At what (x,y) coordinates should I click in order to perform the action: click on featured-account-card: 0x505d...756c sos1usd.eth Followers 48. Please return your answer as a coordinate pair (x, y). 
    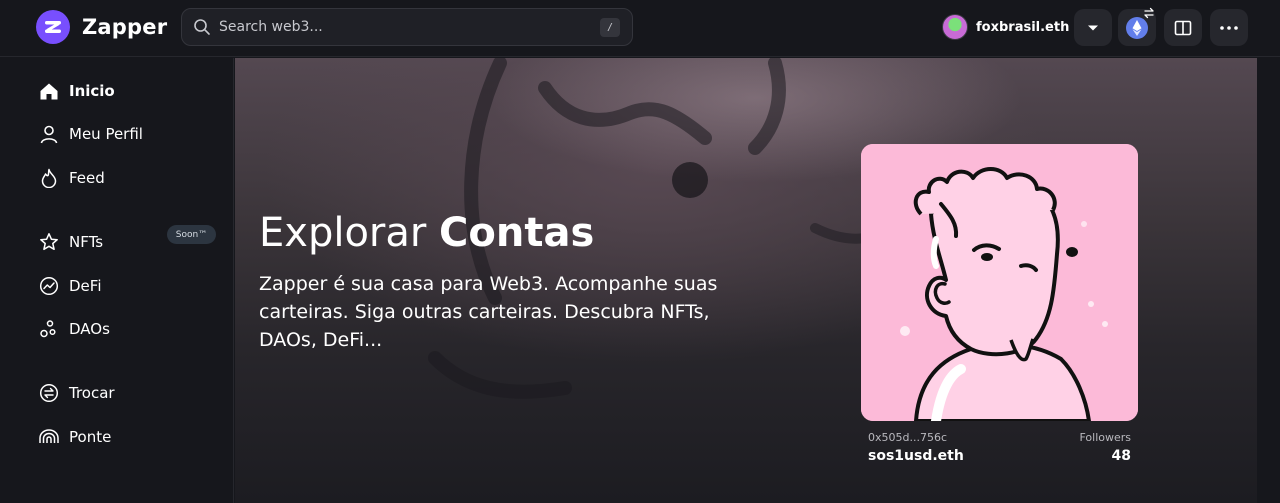
    Looking at the image, I should click on (999, 312).